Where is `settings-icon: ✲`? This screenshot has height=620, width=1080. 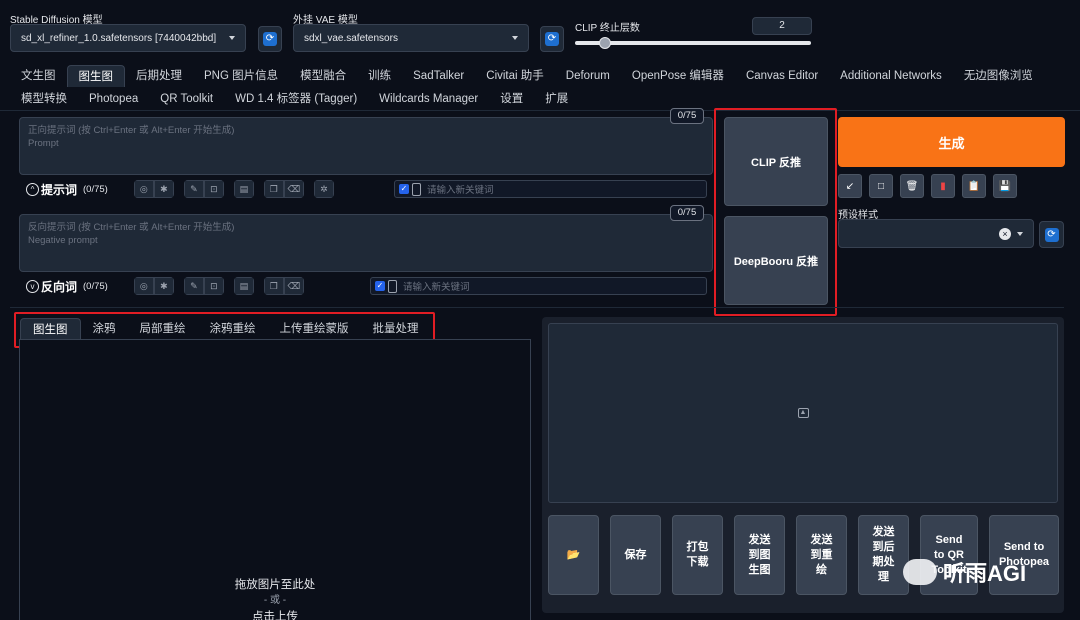 settings-icon: ✲ is located at coordinates (323, 189).